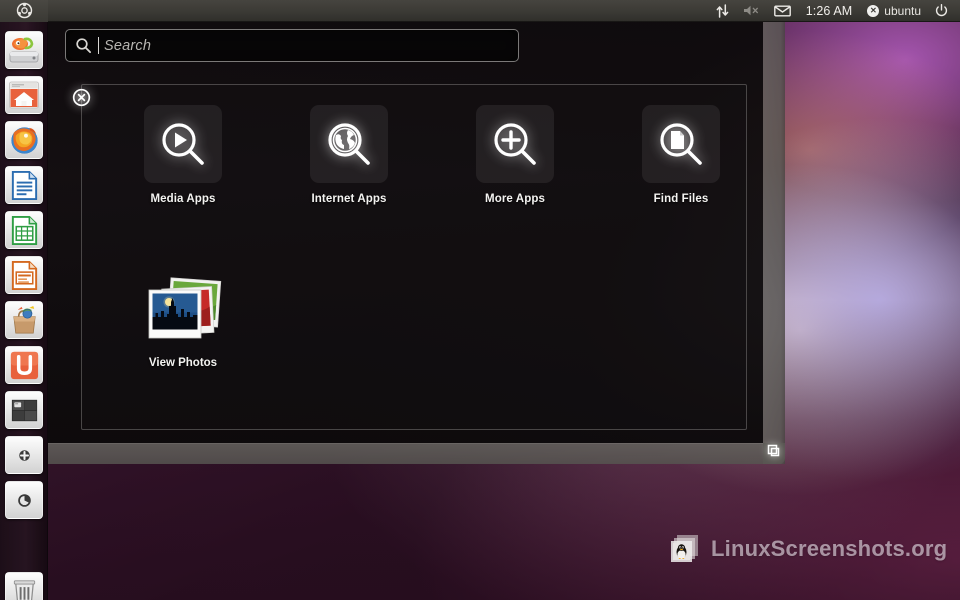 The width and height of the screenshot is (960, 600). I want to click on power-icon, so click(941, 10).